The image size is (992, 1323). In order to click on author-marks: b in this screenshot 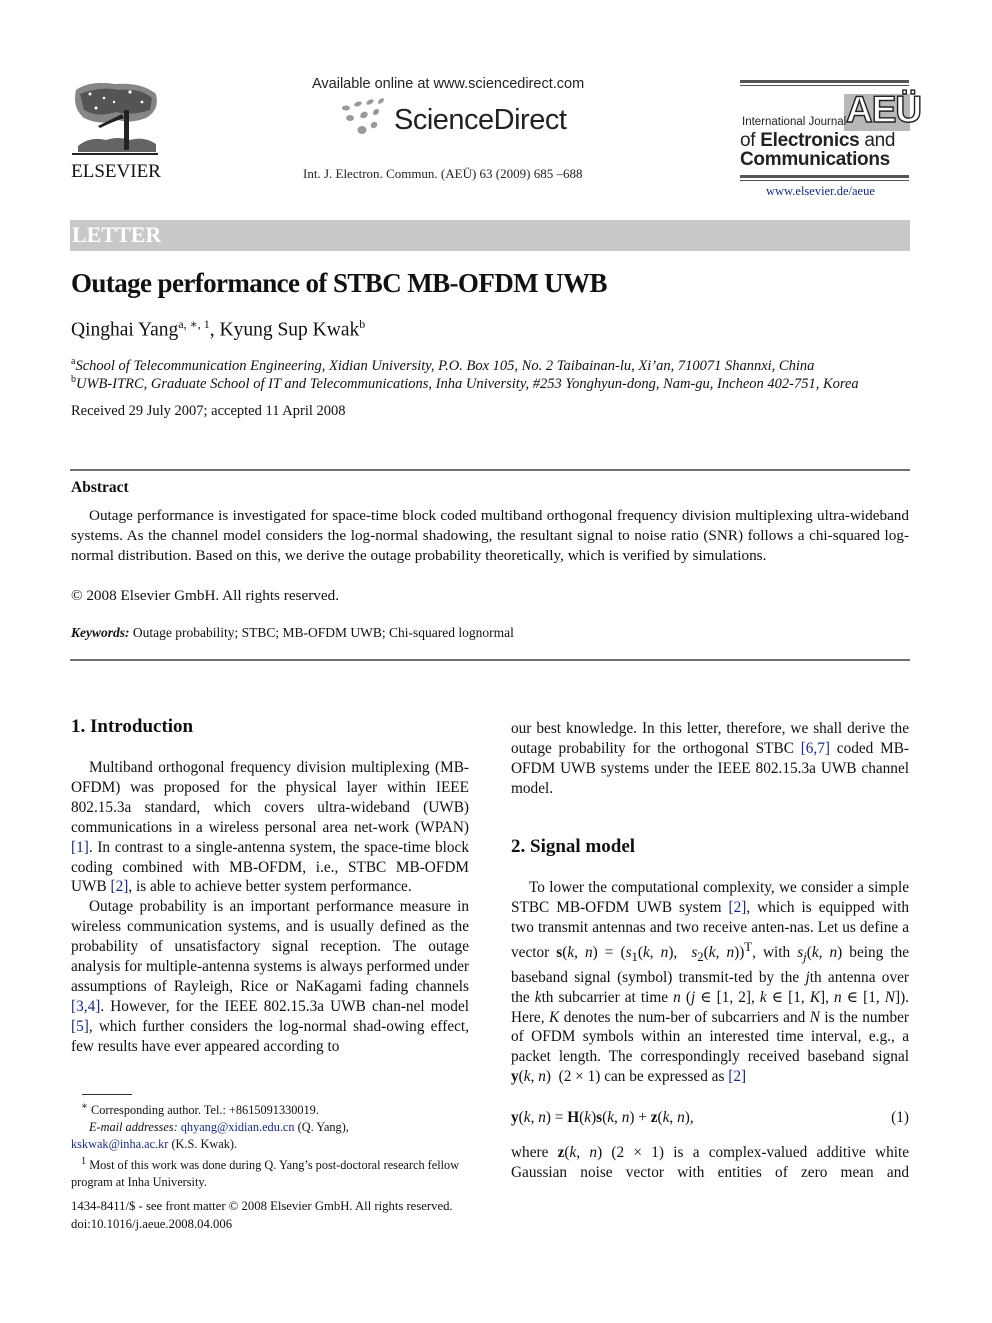, I will do `click(362, 324)`.